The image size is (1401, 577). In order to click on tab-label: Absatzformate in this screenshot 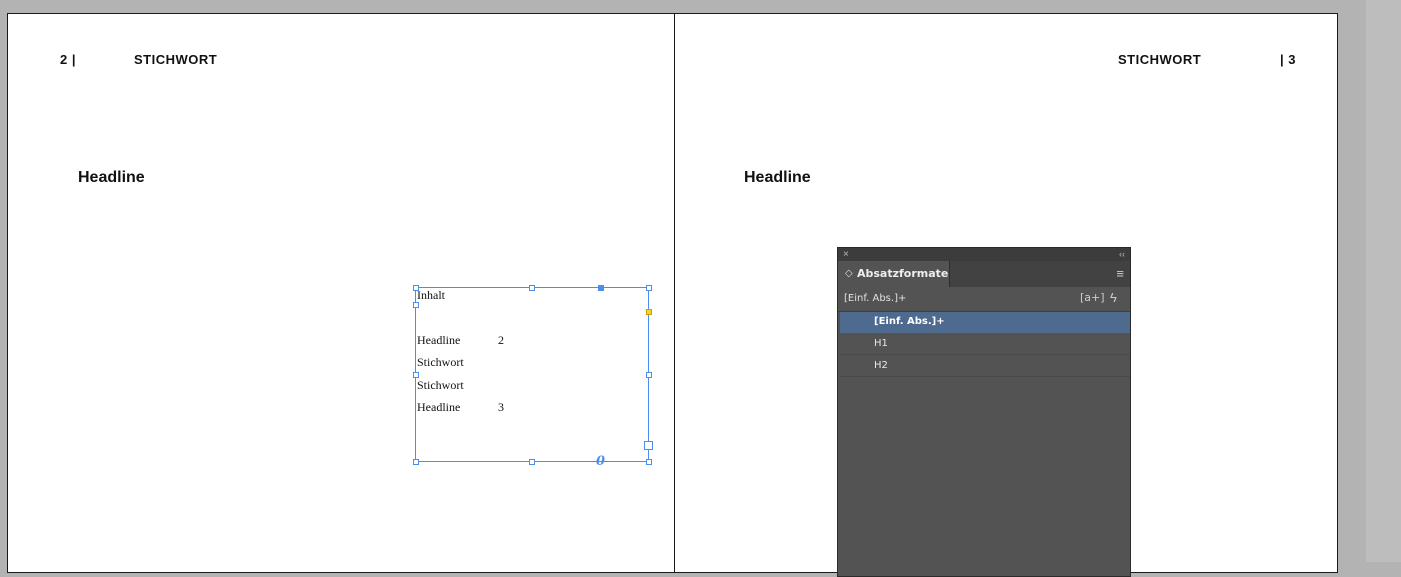, I will do `click(903, 273)`.